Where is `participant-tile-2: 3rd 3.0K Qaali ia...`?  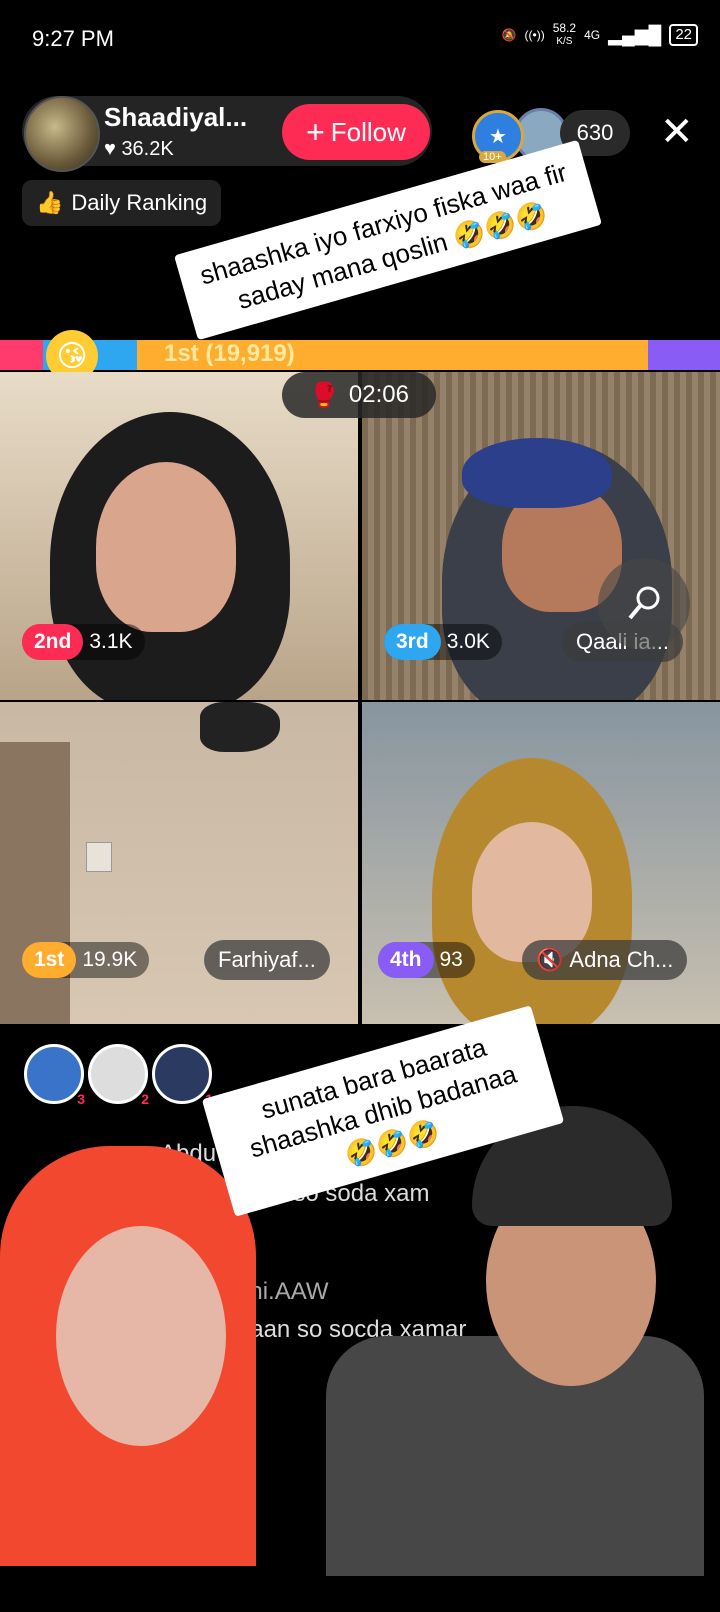 participant-tile-2: 3rd 3.0K Qaali ia... is located at coordinates (541, 536).